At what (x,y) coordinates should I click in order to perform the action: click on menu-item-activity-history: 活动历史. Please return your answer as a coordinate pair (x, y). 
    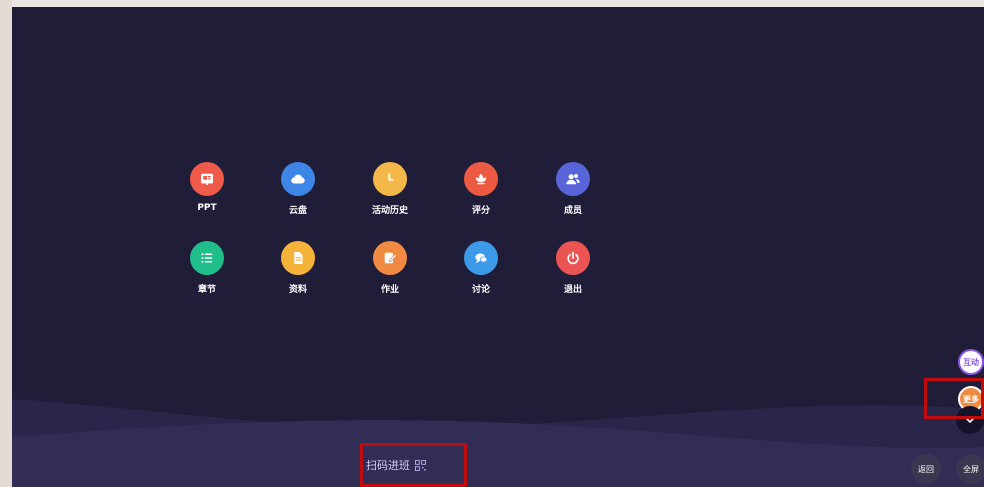
    Looking at the image, I should click on (390, 192).